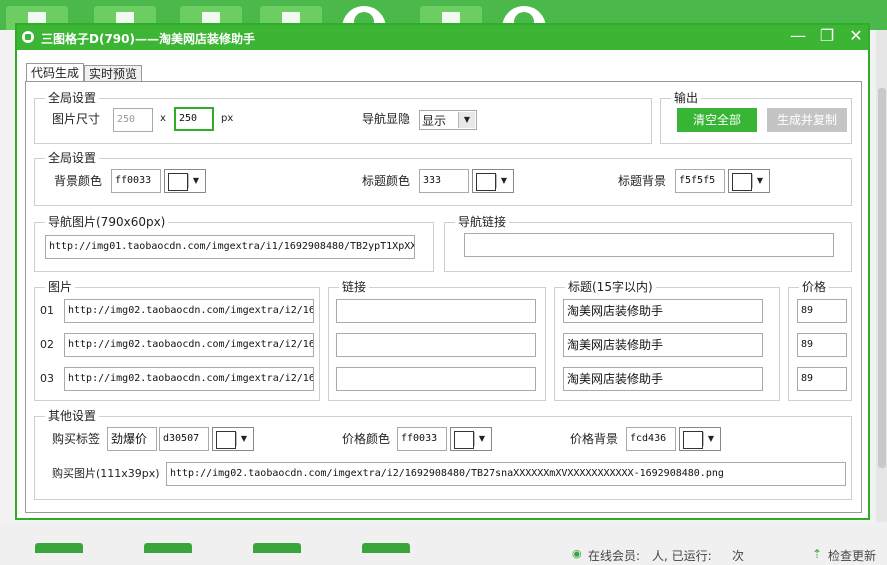  I want to click on output-group: 输出 清空全部 生成并复制, so click(756, 117).